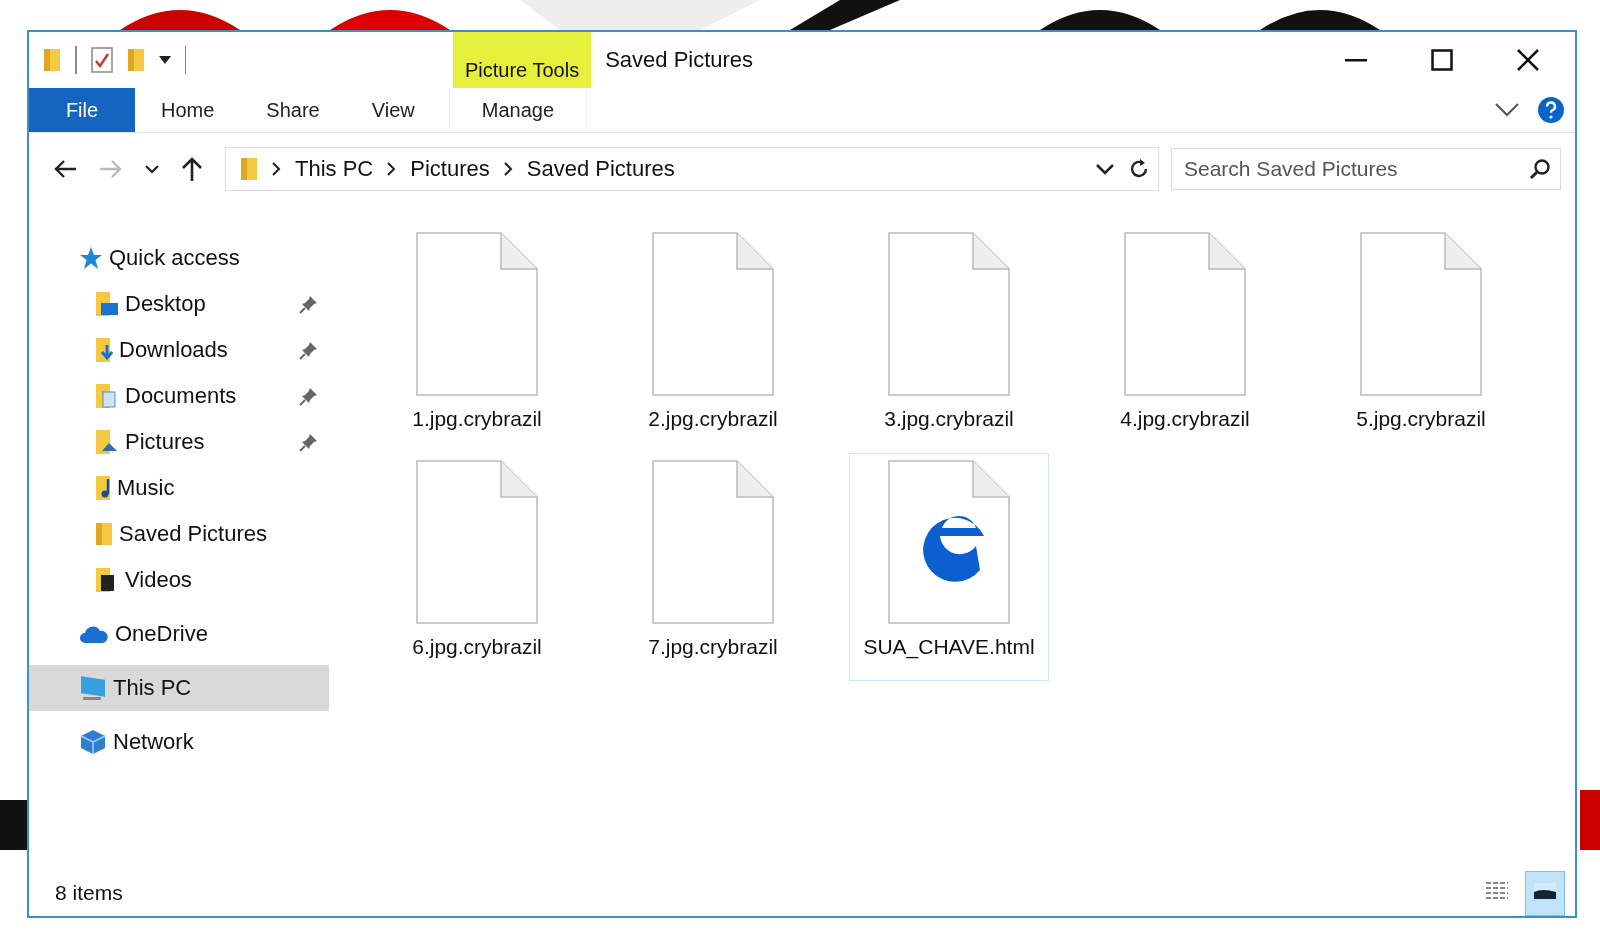 The width and height of the screenshot is (1600, 946). I want to click on dropdown-arrow-icon, so click(164, 60).